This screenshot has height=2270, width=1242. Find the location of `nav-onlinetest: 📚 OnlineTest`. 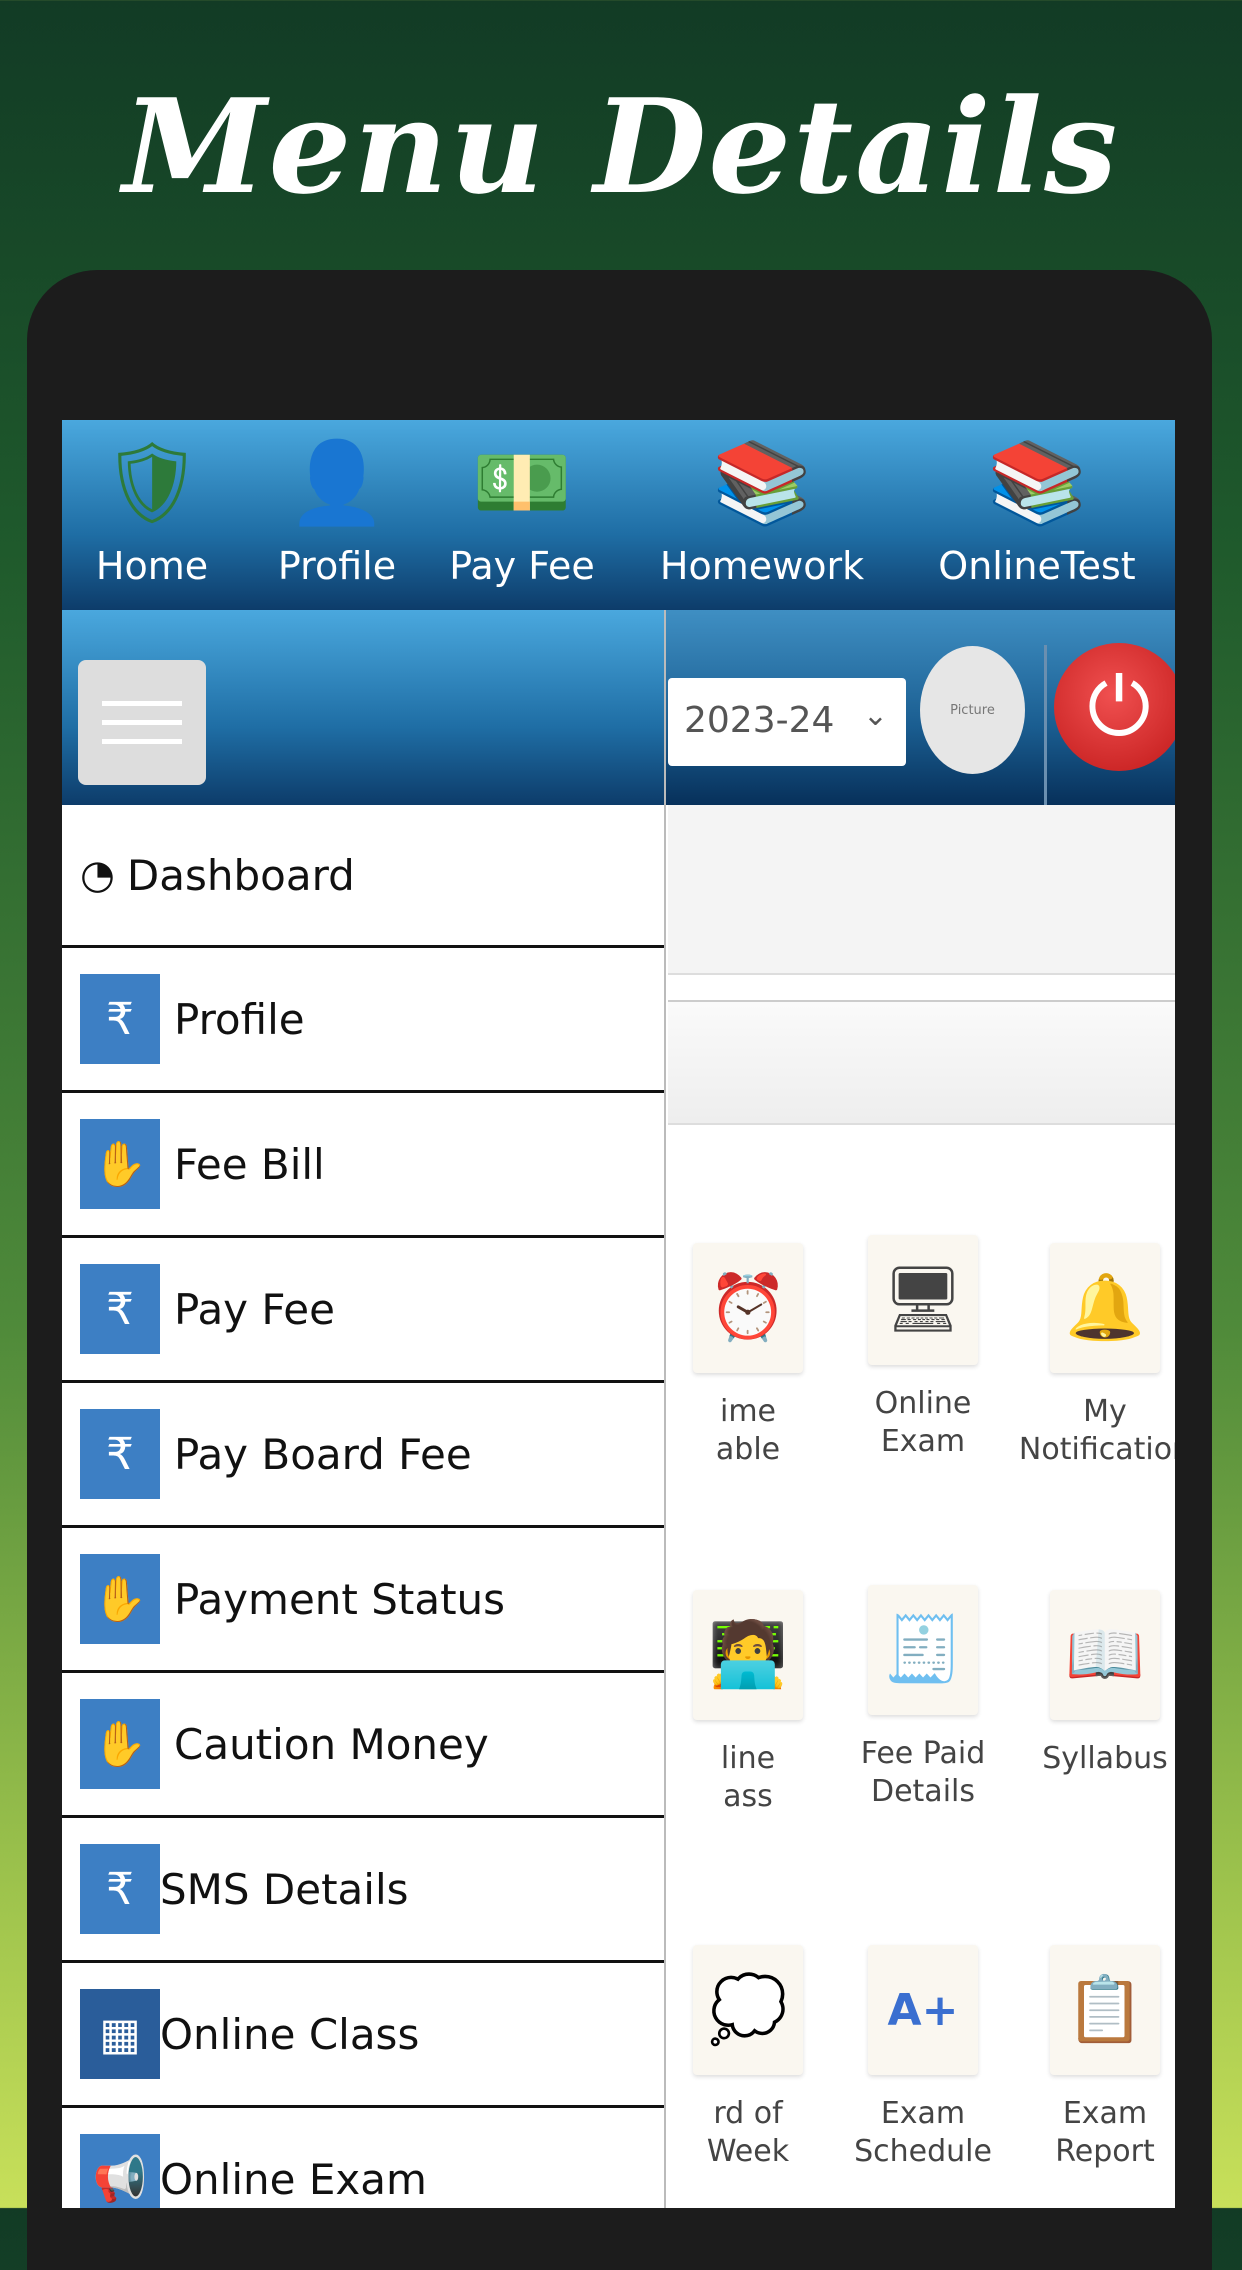

nav-onlinetest: 📚 OnlineTest is located at coordinates (1037, 515).